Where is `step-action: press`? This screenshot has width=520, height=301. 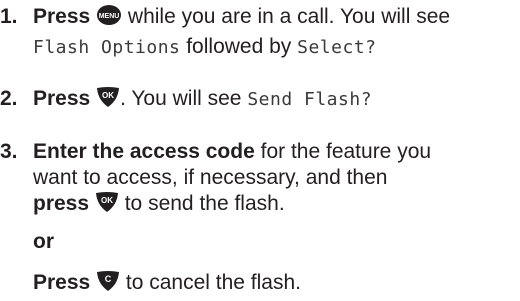
step-action: press is located at coordinates (61, 203).